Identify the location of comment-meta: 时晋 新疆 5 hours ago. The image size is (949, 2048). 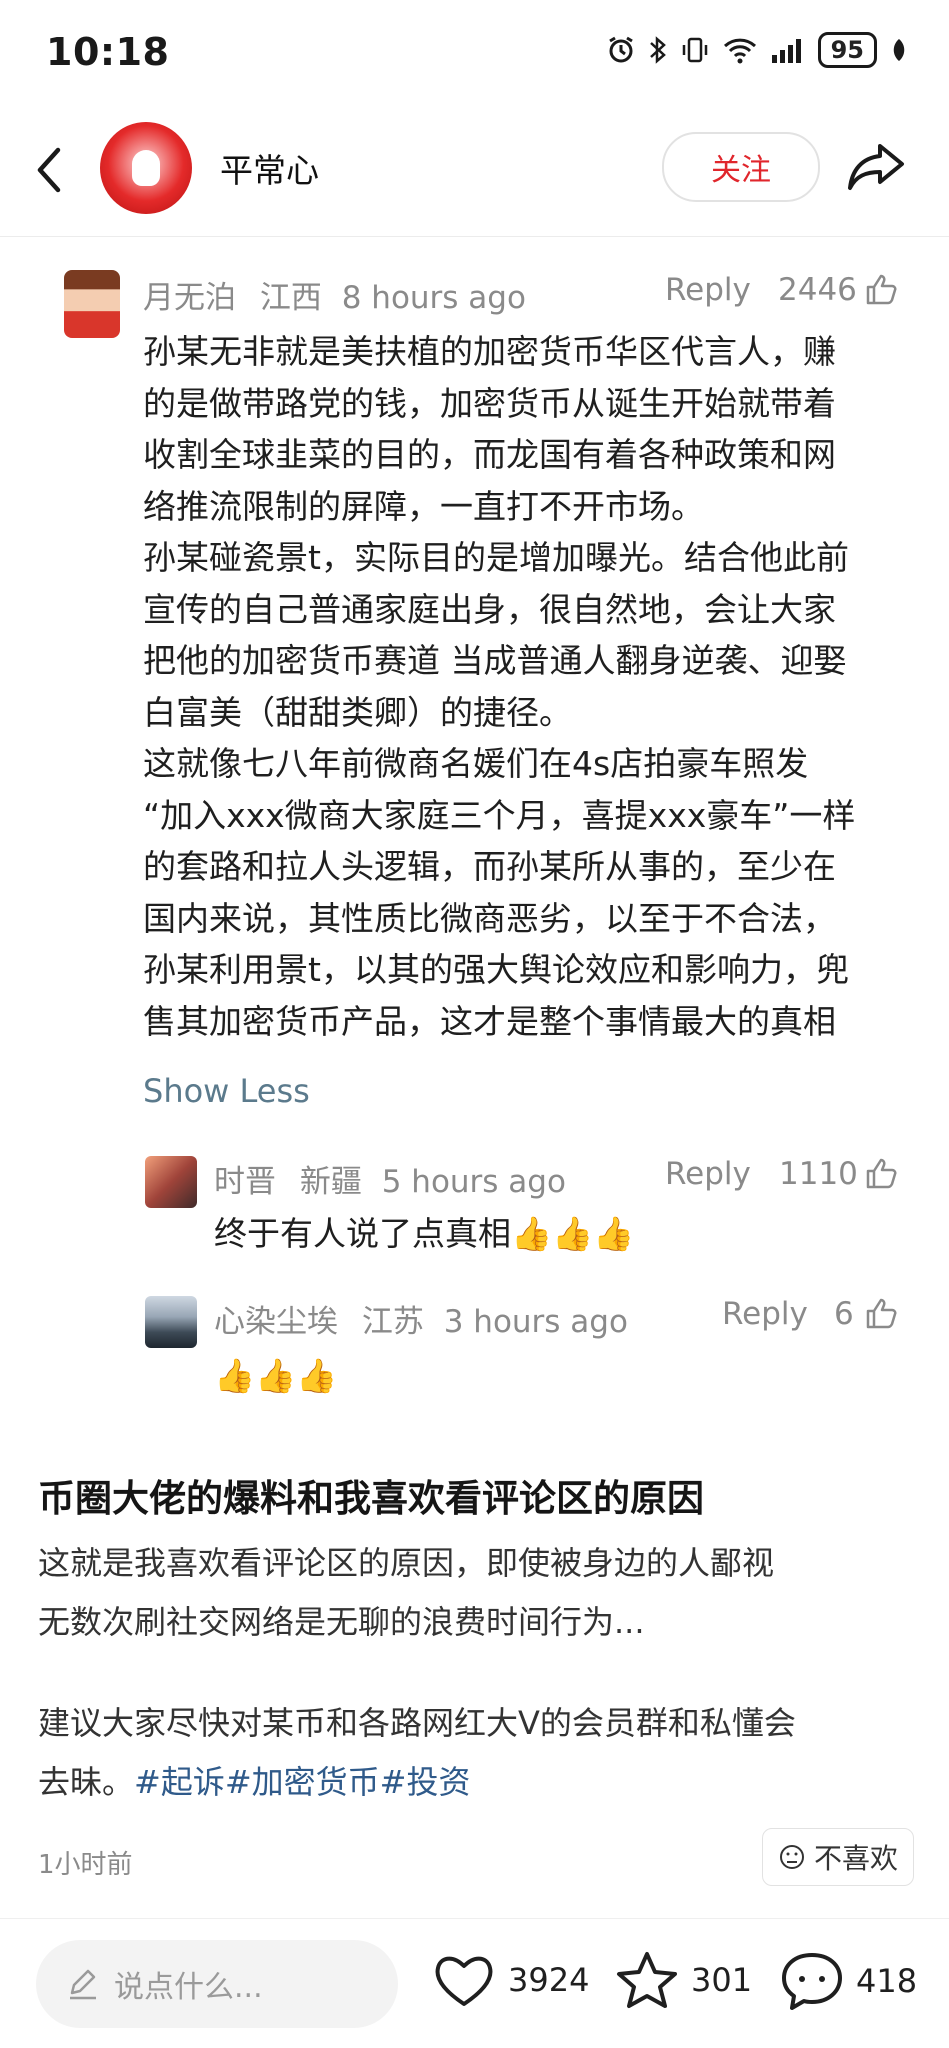
(390, 1178).